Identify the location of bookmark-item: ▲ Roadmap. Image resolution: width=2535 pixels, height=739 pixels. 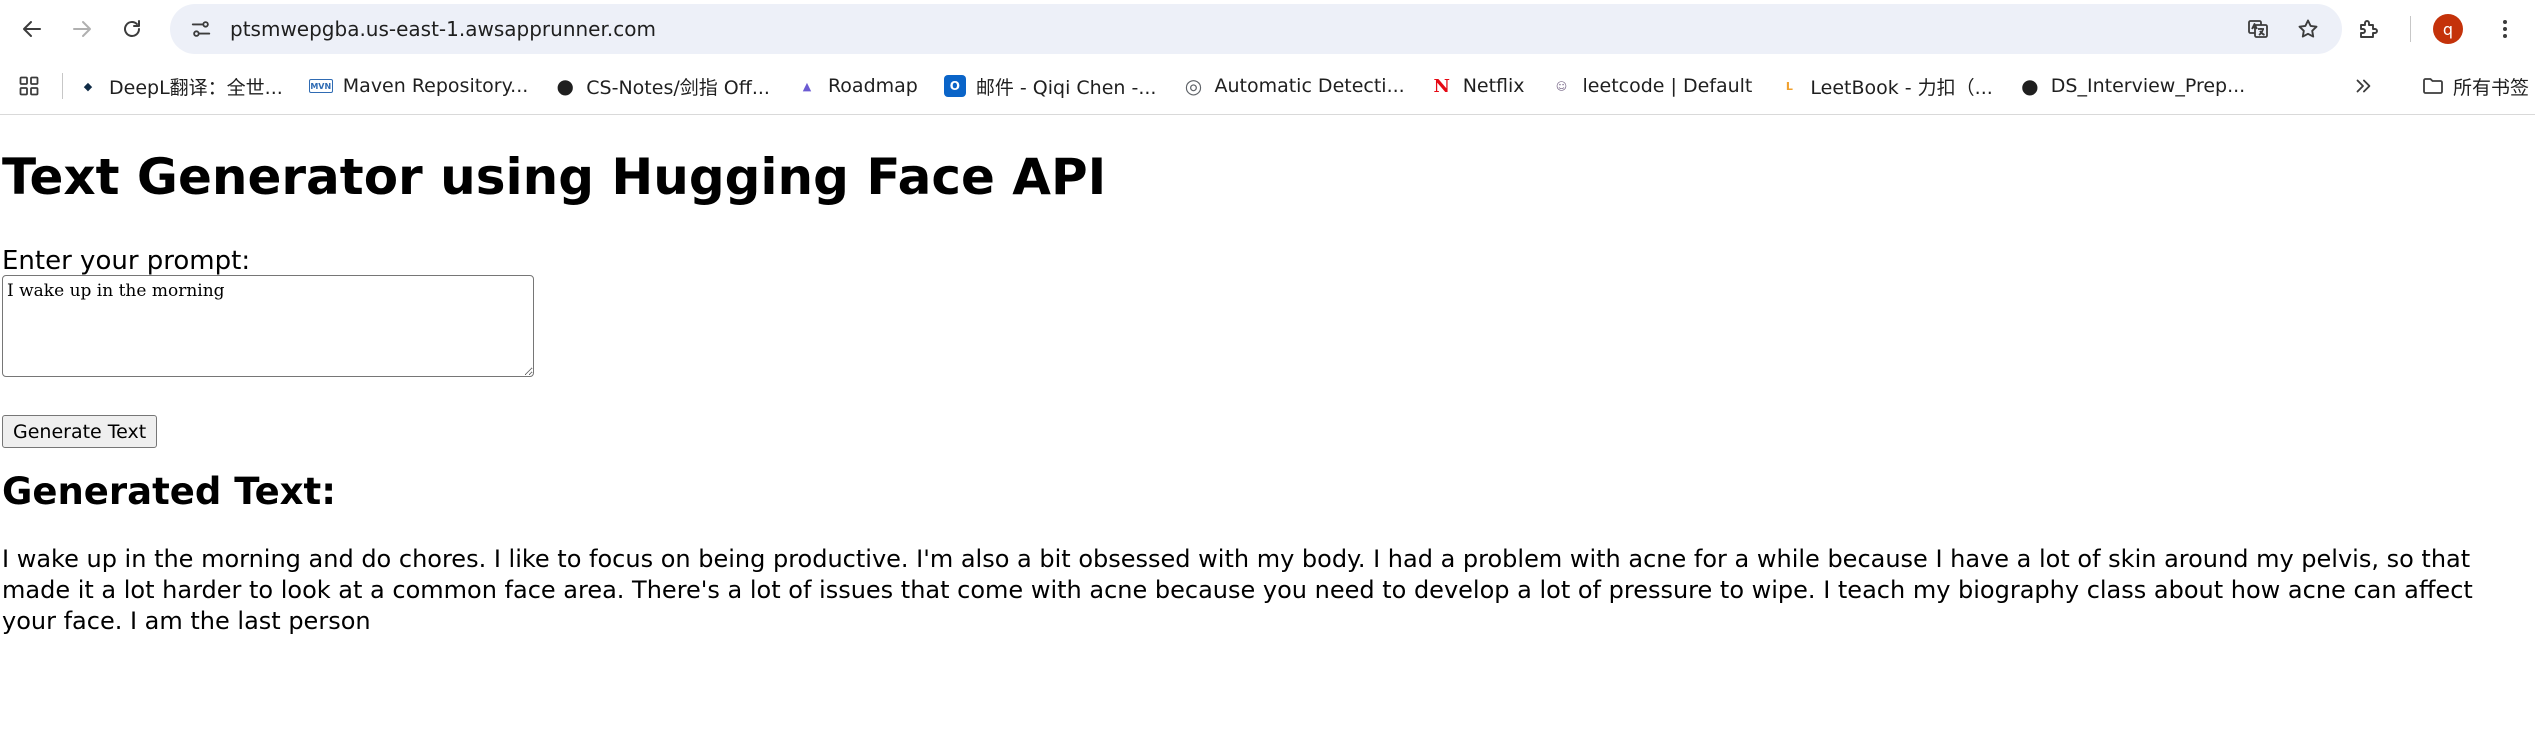
(863, 86).